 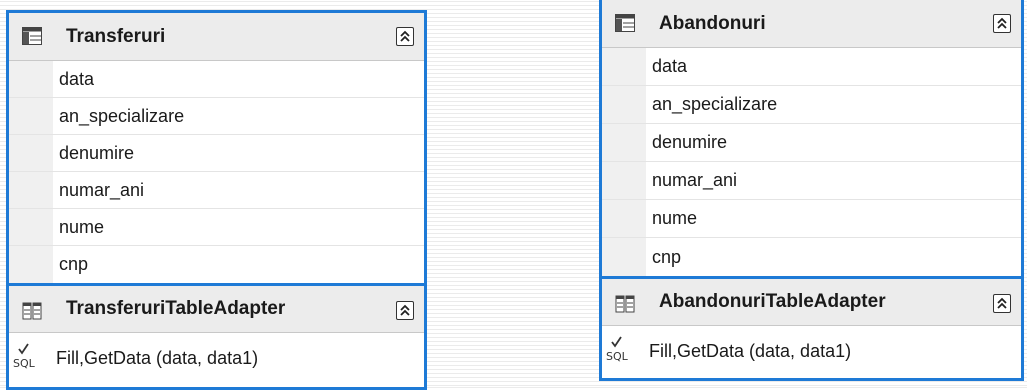 I want to click on table-title: Abandonuri, so click(x=712, y=23).